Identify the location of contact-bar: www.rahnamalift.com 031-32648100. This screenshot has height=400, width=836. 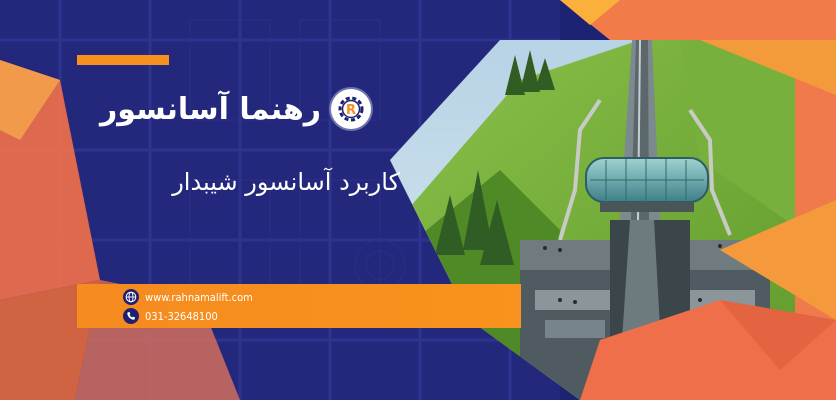
(299, 306).